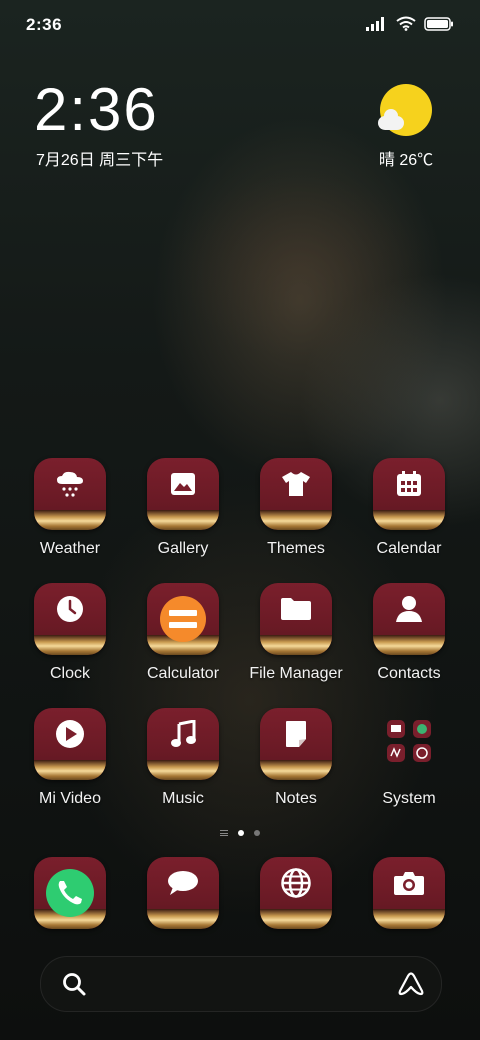 The image size is (480, 1040). What do you see at coordinates (183, 673) in the screenshot?
I see `app-label: Calculator` at bounding box center [183, 673].